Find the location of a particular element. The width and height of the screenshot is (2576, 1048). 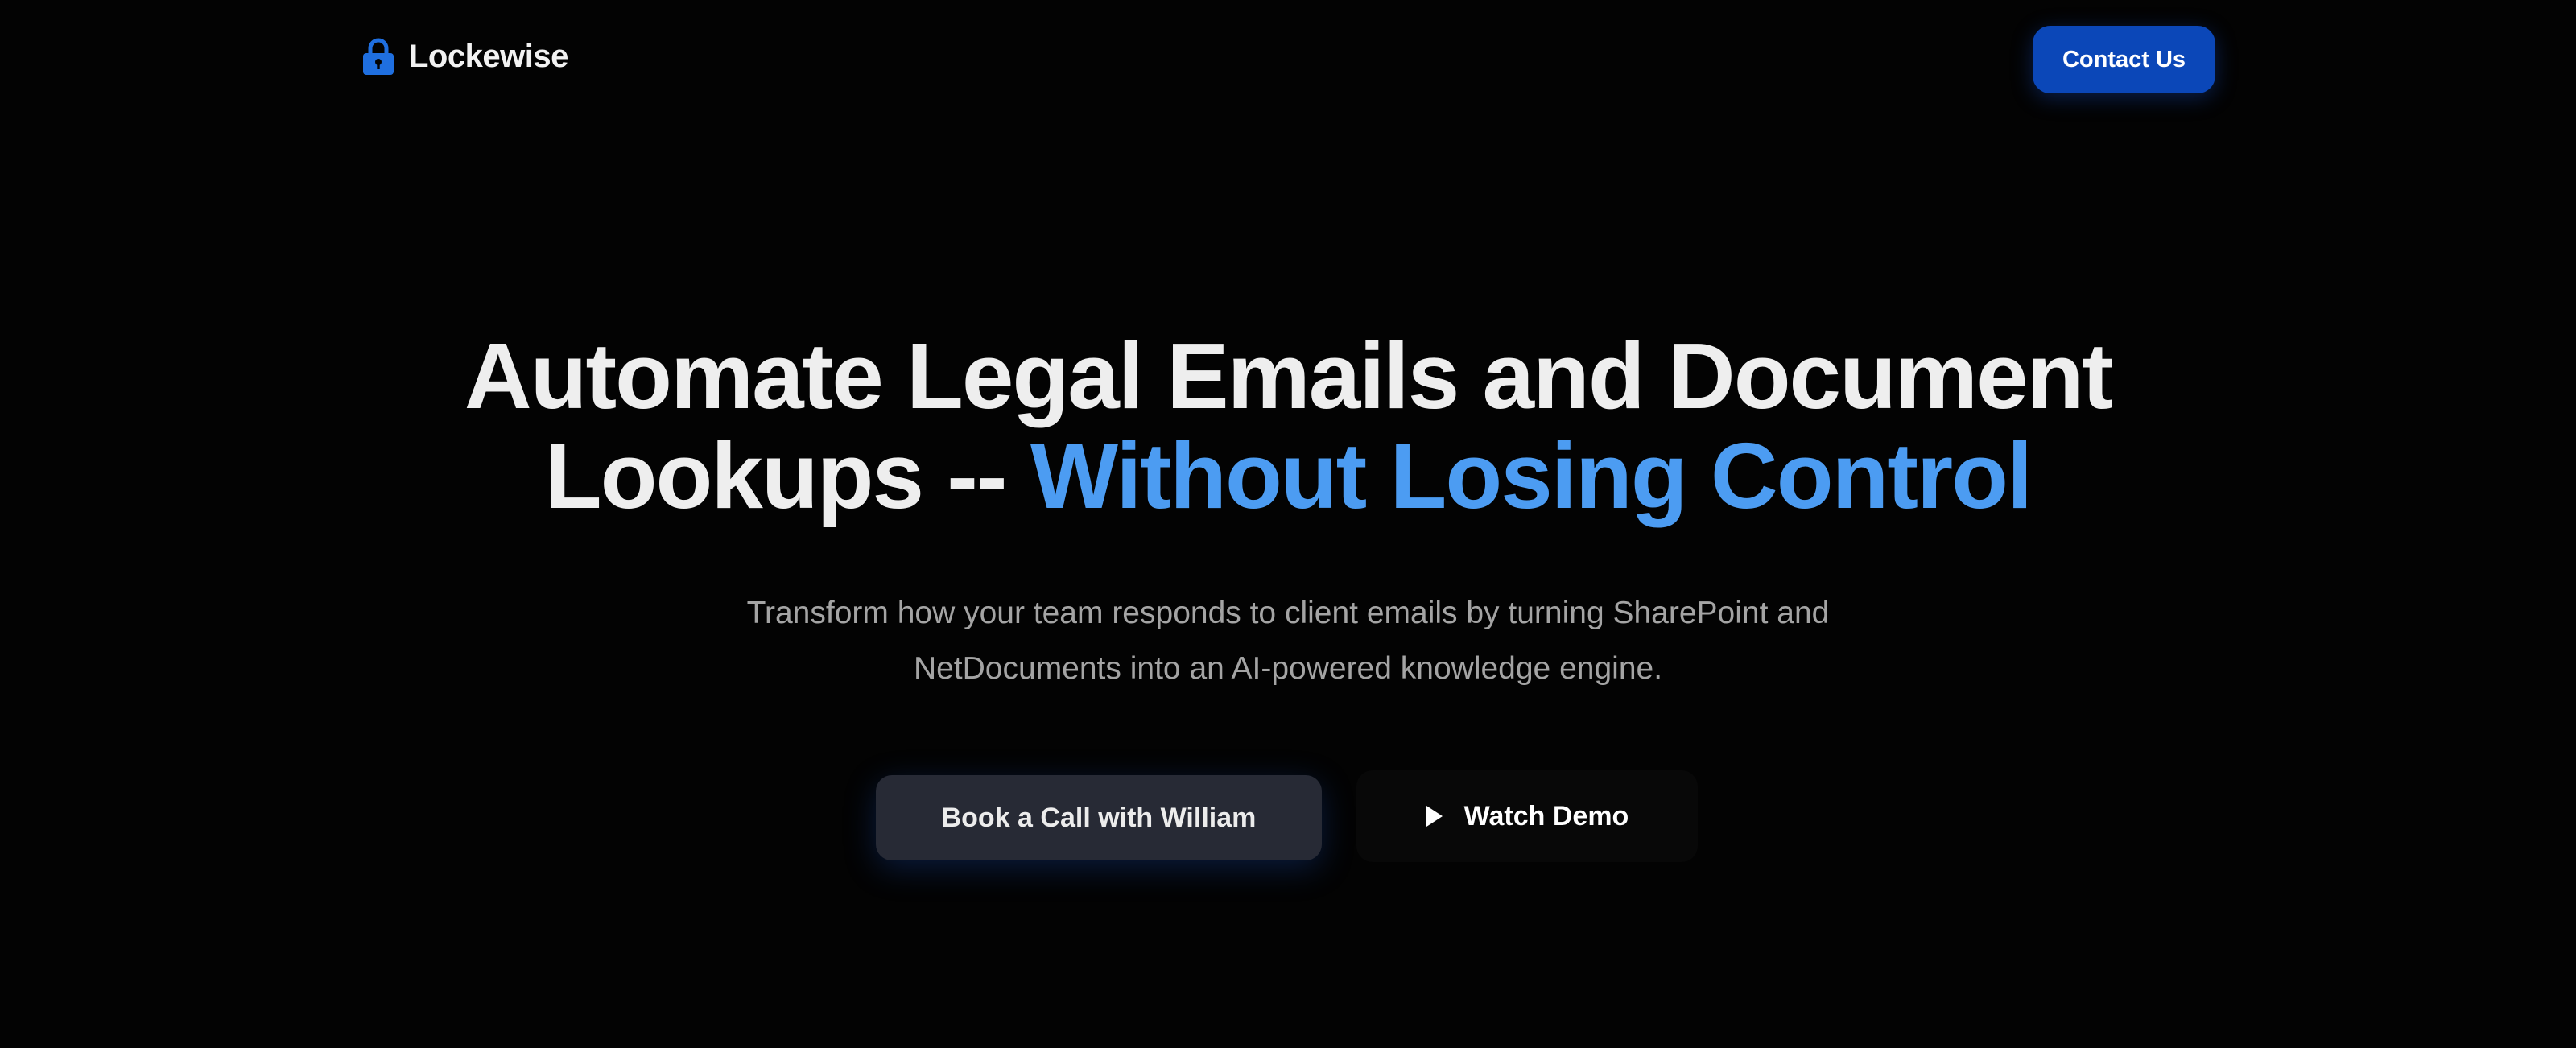

watch-demo-button: Watch Demo is located at coordinates (1527, 816).